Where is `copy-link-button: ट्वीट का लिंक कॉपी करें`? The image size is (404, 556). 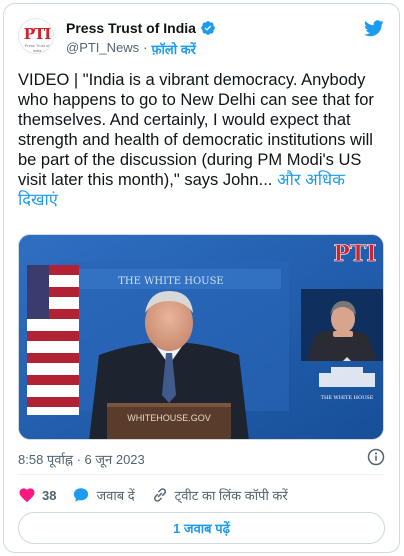
copy-link-button: ट्वीट का लिंक कॉपी करें is located at coordinates (219, 495).